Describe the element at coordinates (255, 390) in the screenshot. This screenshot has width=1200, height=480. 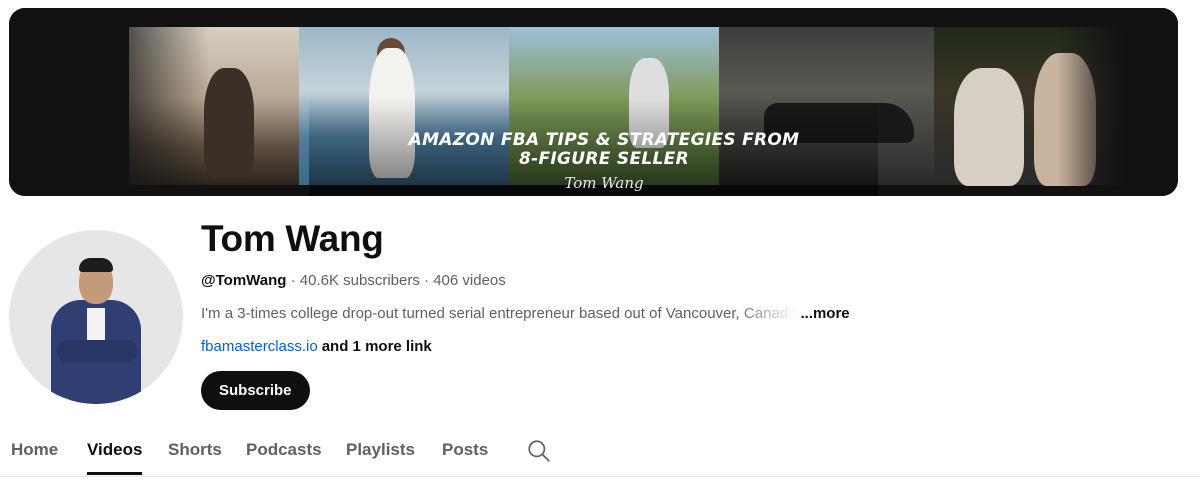
I see `subscribe-button: Subscribe` at that location.